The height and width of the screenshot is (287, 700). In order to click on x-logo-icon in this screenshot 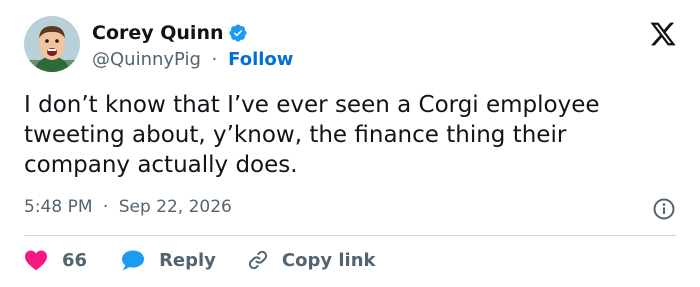, I will do `click(663, 34)`.